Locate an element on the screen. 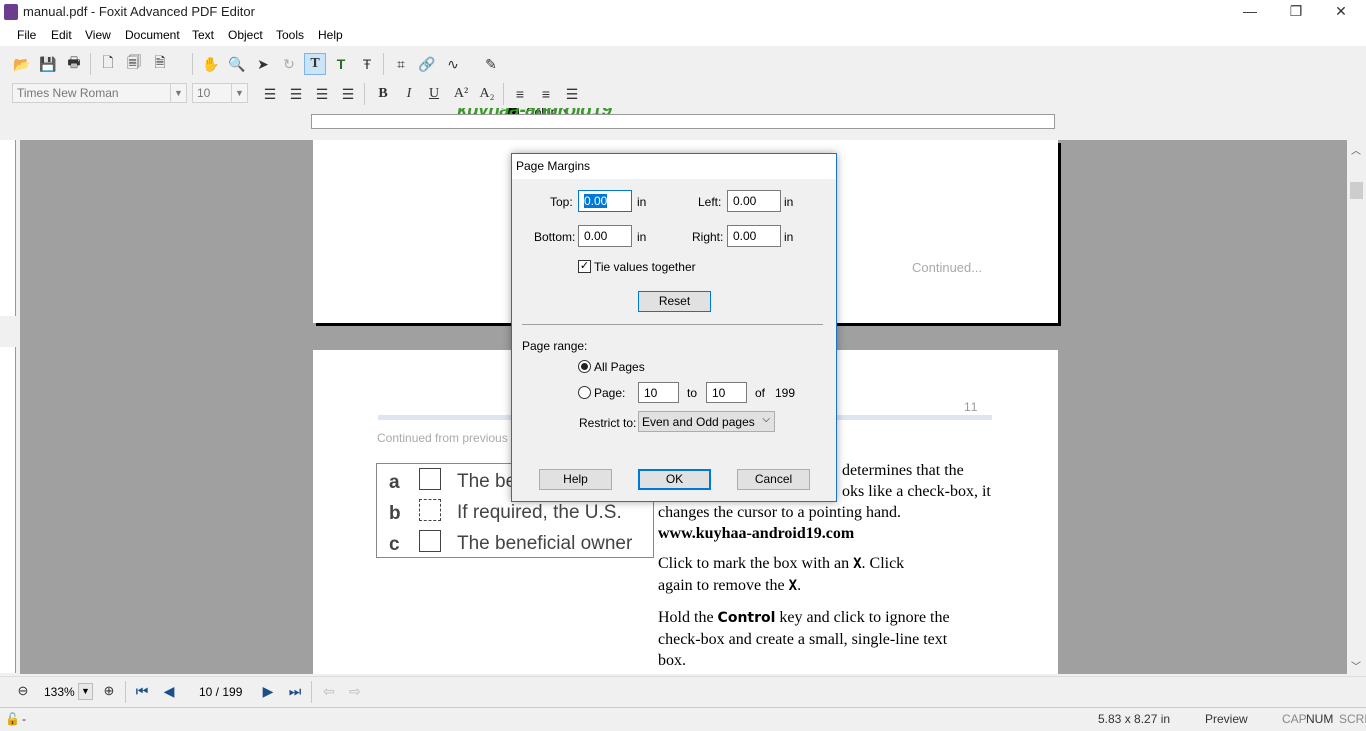 Image resolution: width=1366 pixels, height=731 pixels. key-name: Control is located at coordinates (746, 618).